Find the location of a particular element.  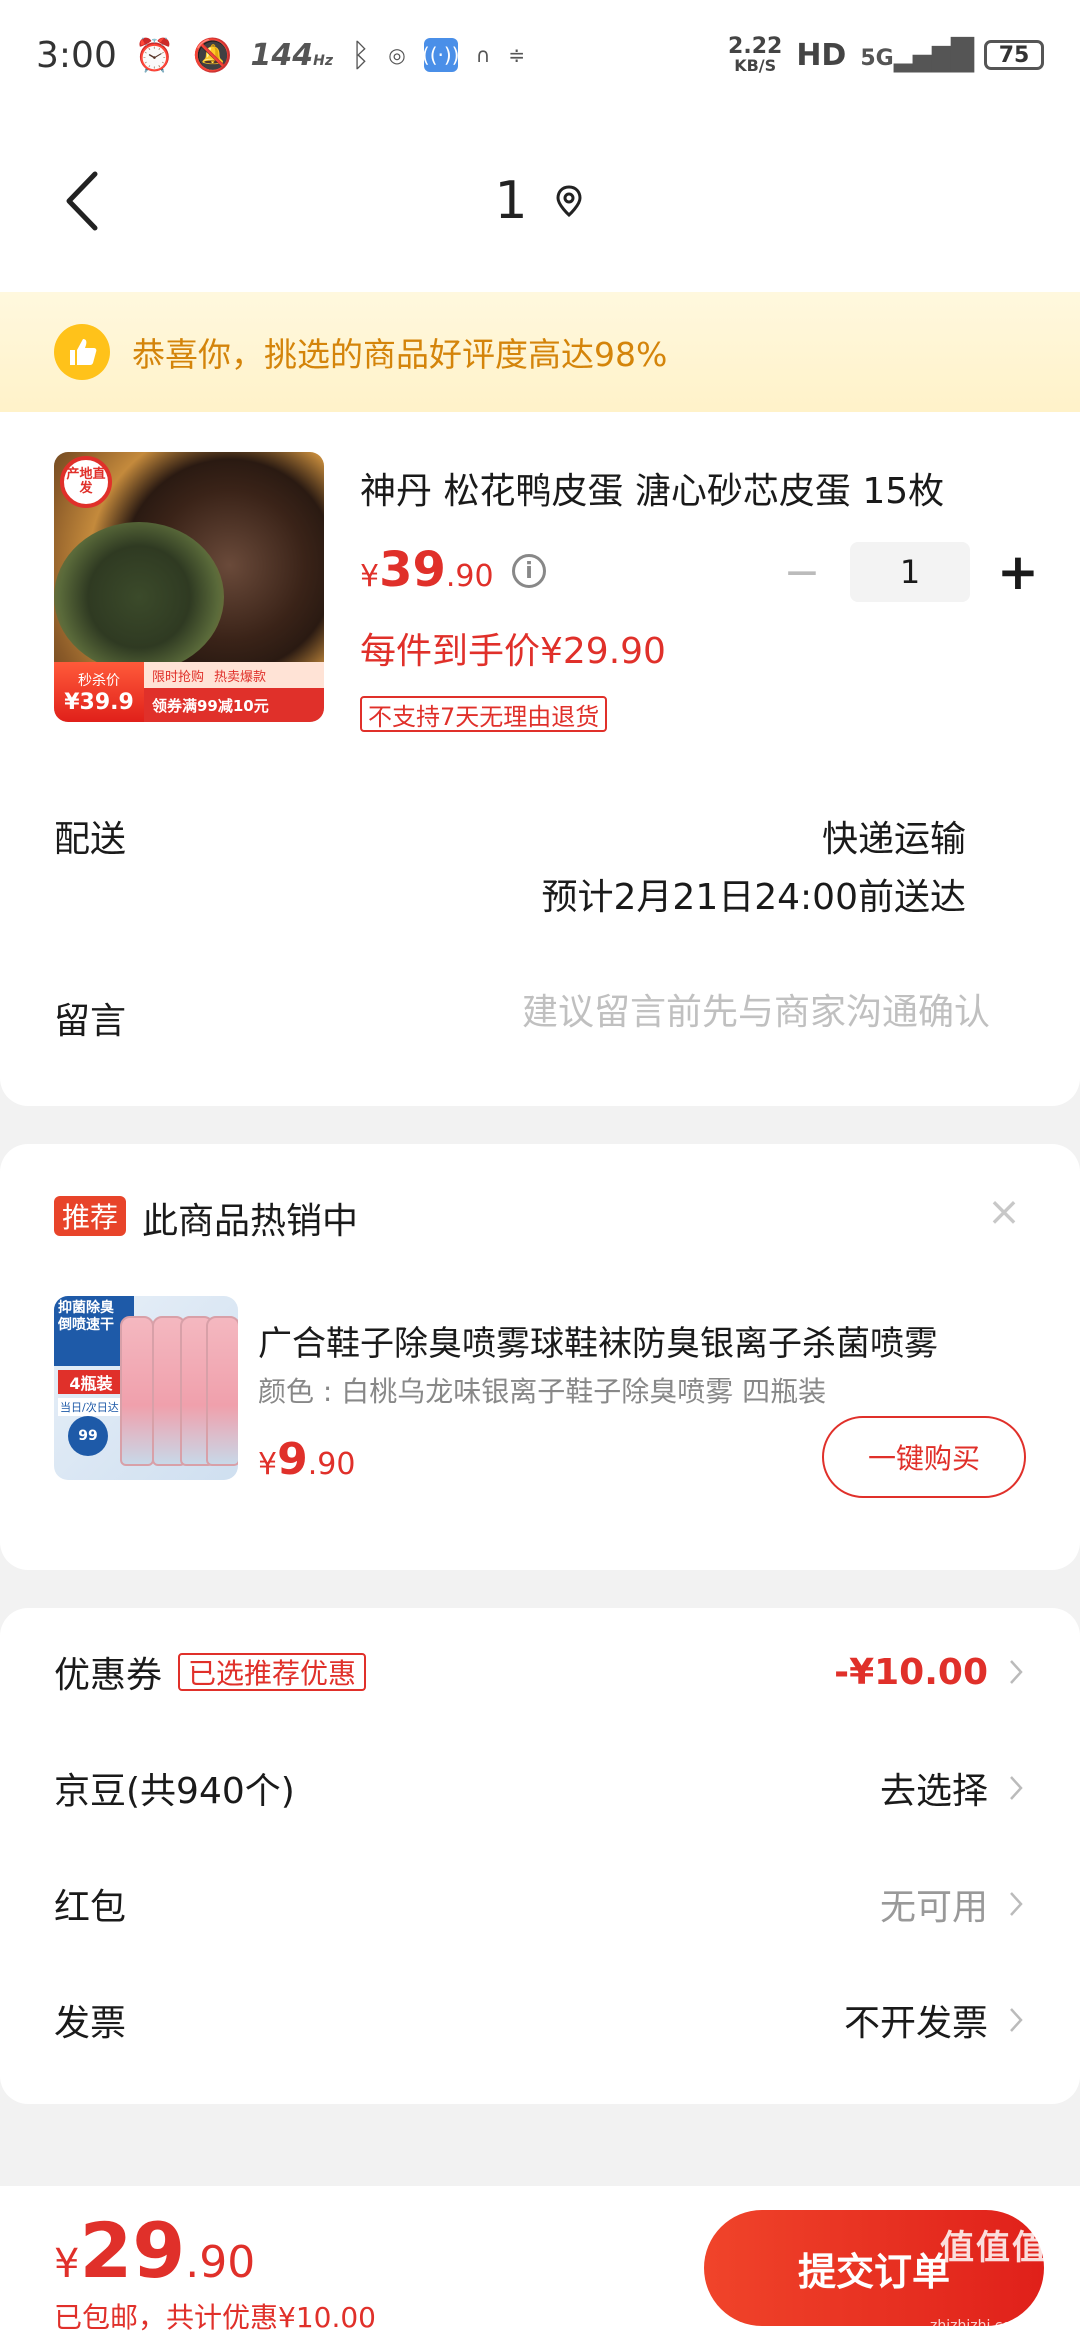

promo-label-2: 热卖爆款 is located at coordinates (240, 677).